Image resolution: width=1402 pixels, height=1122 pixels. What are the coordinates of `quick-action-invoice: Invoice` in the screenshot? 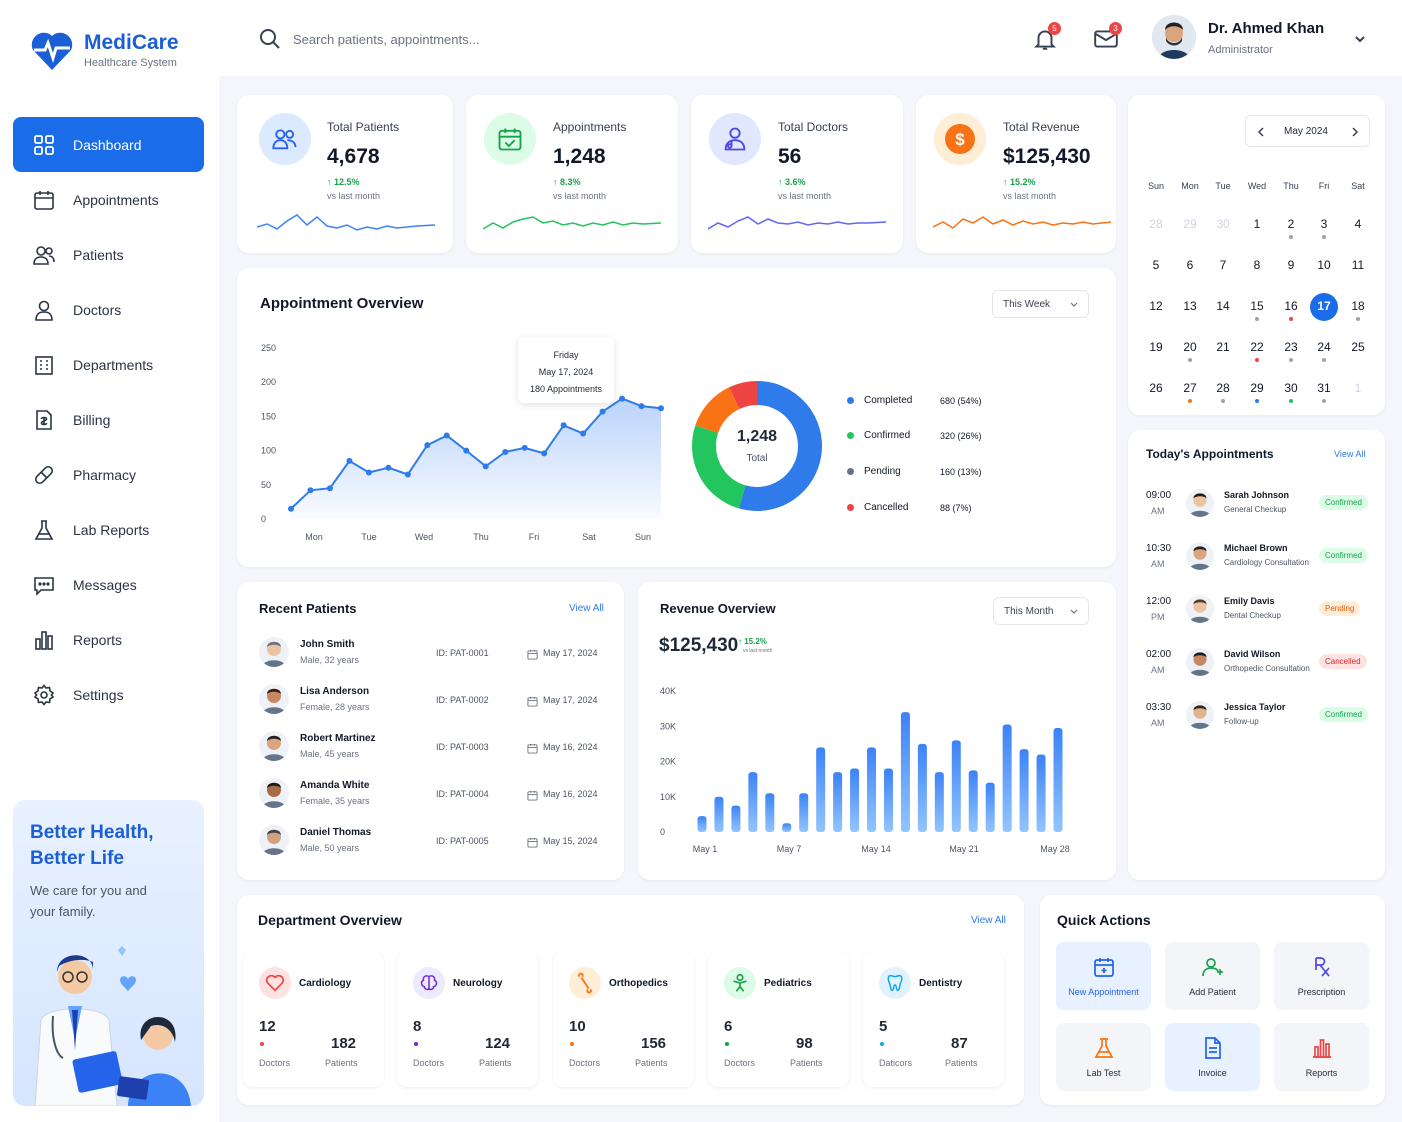 It's located at (1212, 1057).